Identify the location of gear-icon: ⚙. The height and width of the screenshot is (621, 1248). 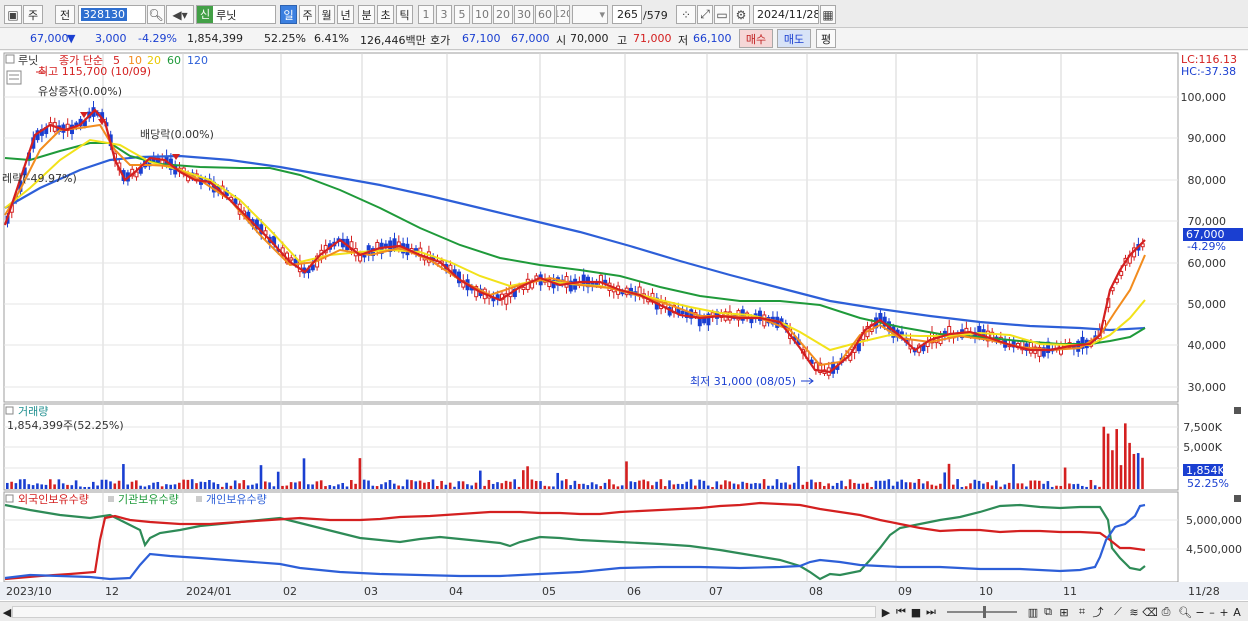
(741, 14).